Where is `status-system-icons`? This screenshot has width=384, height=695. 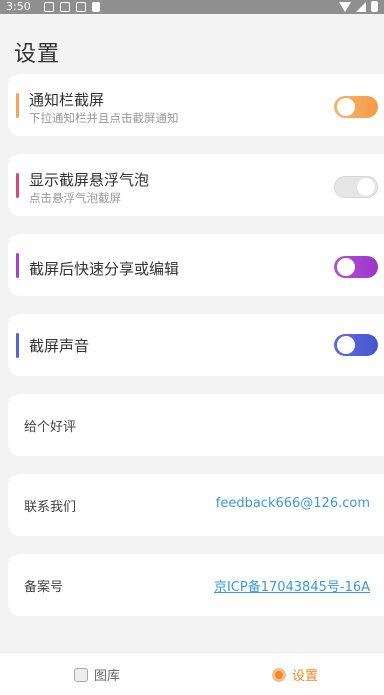
status-system-icons is located at coordinates (358, 6).